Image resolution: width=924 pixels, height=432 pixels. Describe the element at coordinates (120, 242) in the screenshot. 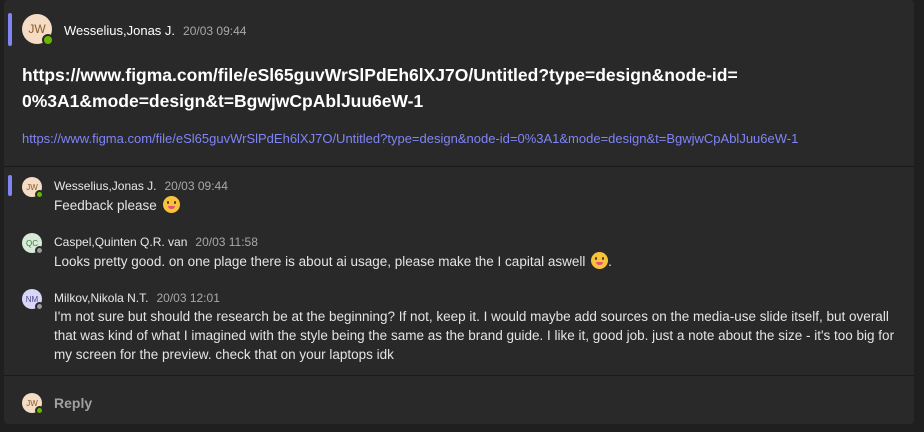

I see `author-name: Caspel,Quinten Q.R. van` at that location.